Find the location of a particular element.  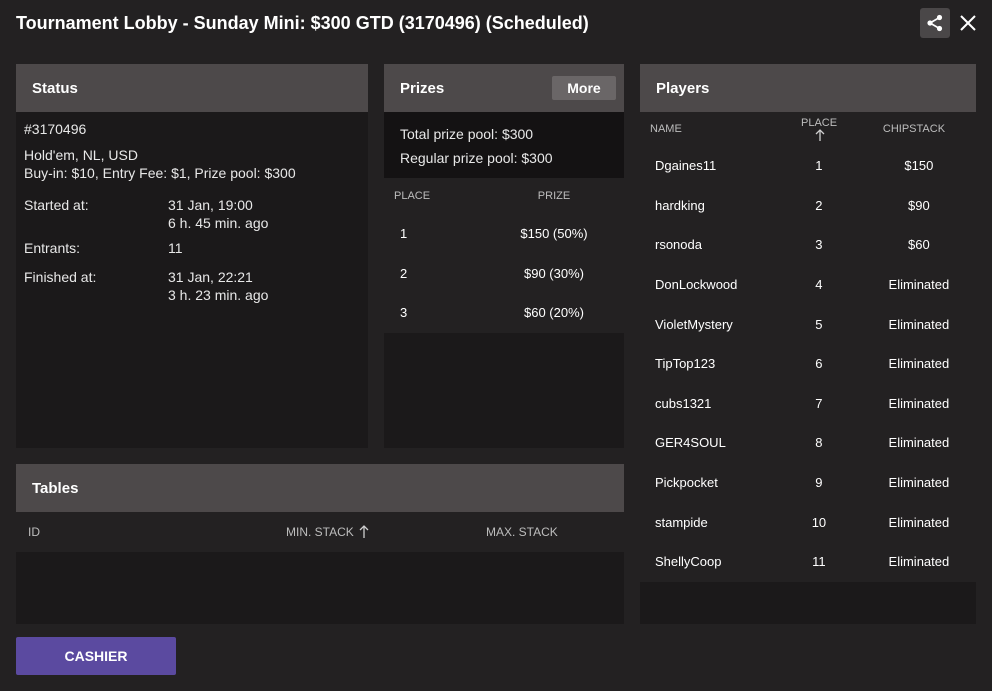

player-row: cubs1321 7 Eliminated is located at coordinates (808, 404).